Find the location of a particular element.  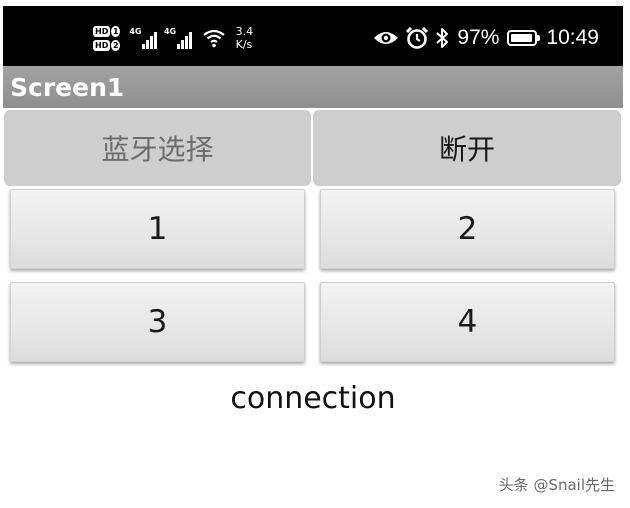

signal-sim1: 4G is located at coordinates (143, 38).